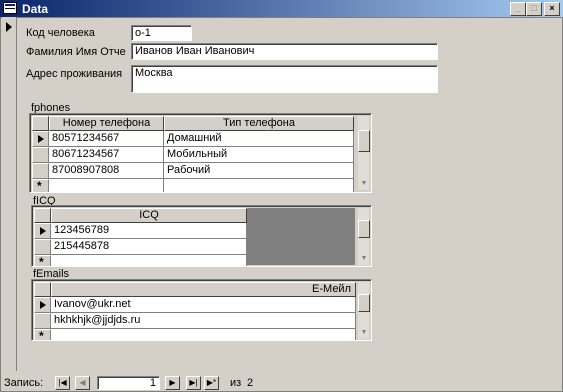 Image resolution: width=563 pixels, height=392 pixels. What do you see at coordinates (149, 215) in the screenshot?
I see `icq-col: ICQ` at bounding box center [149, 215].